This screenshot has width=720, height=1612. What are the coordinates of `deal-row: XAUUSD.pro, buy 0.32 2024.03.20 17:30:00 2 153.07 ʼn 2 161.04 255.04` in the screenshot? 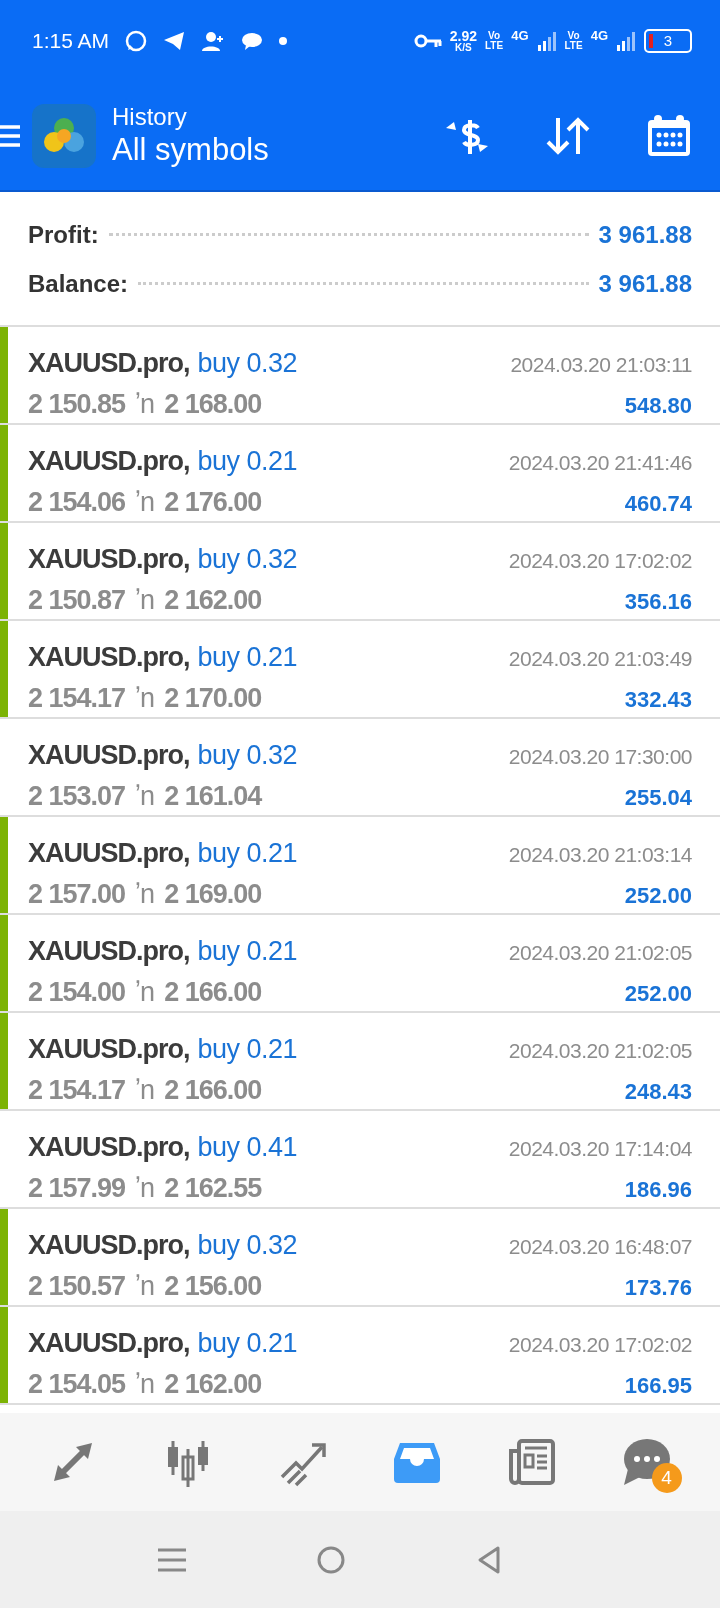 It's located at (360, 768).